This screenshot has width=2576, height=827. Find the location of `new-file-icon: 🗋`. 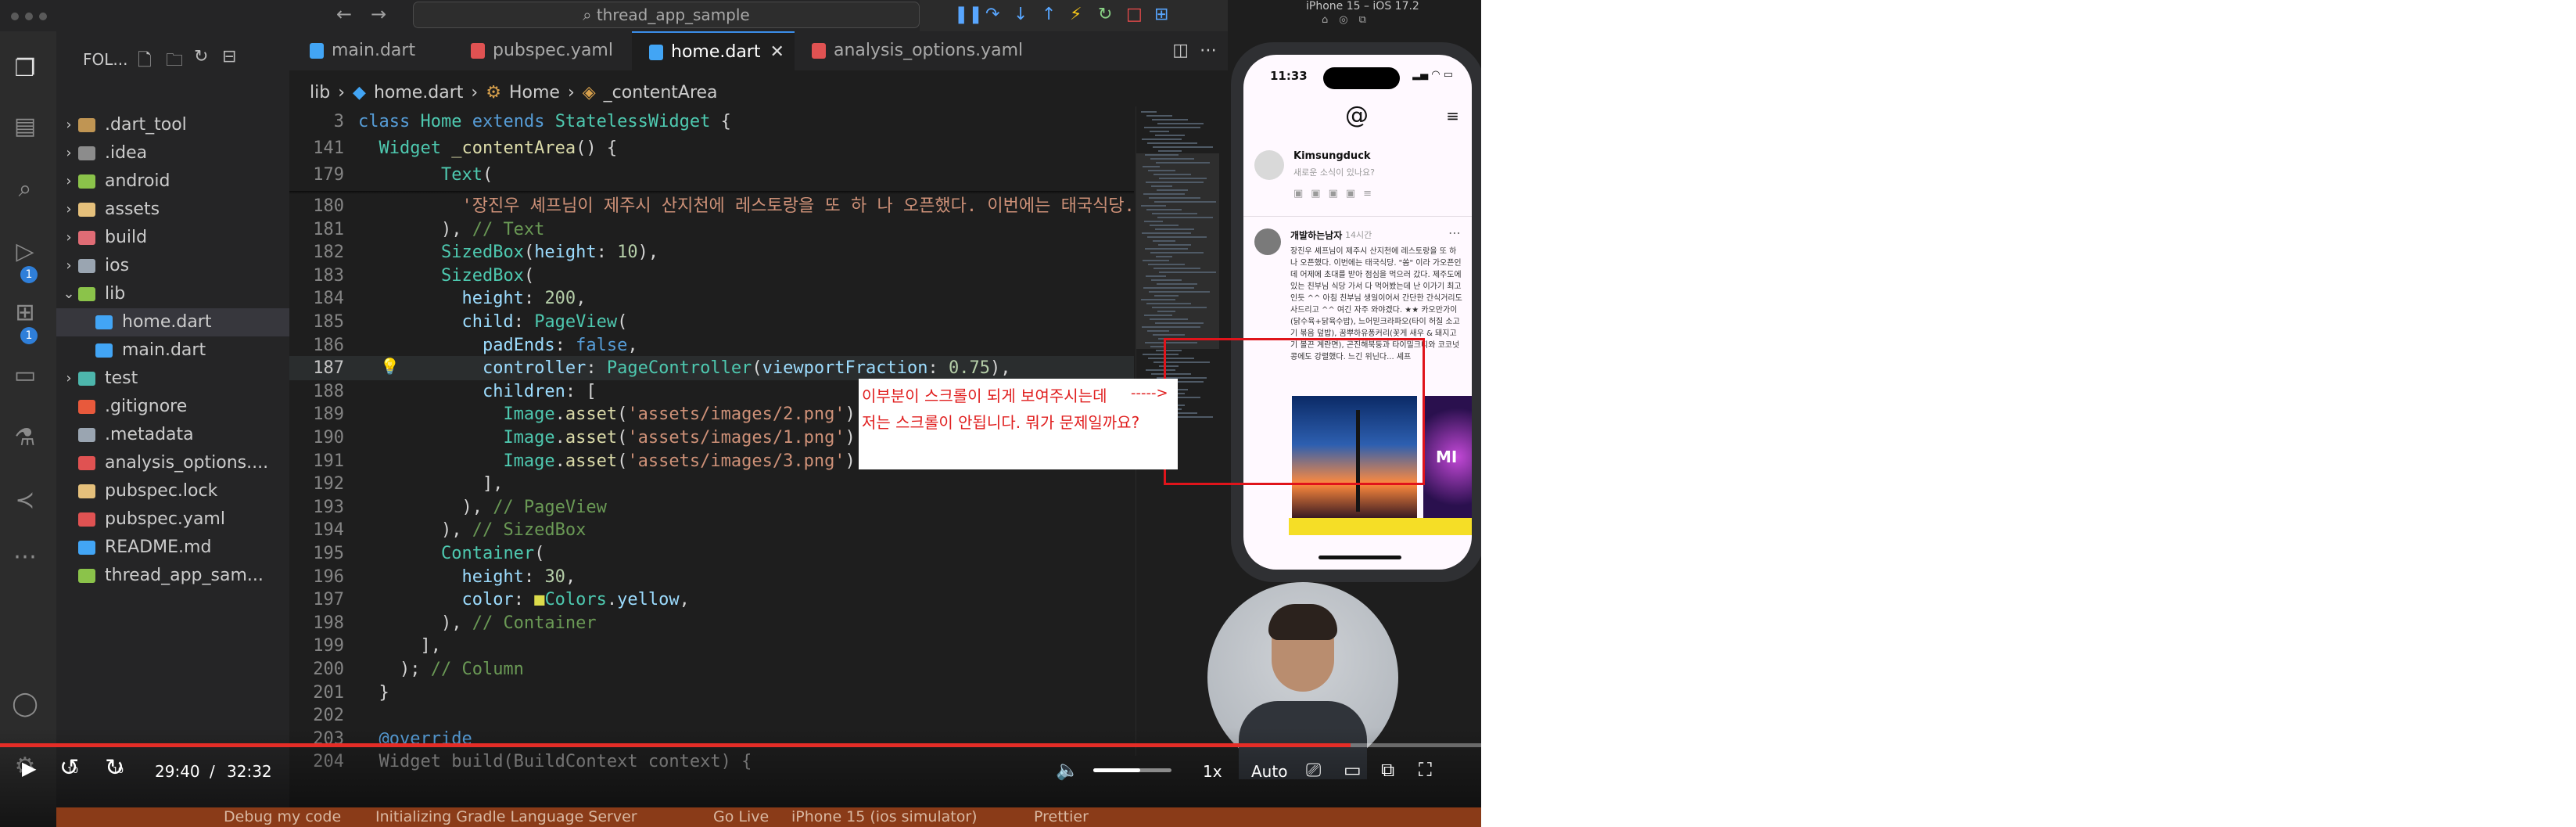

new-file-icon: 🗋 is located at coordinates (145, 62).